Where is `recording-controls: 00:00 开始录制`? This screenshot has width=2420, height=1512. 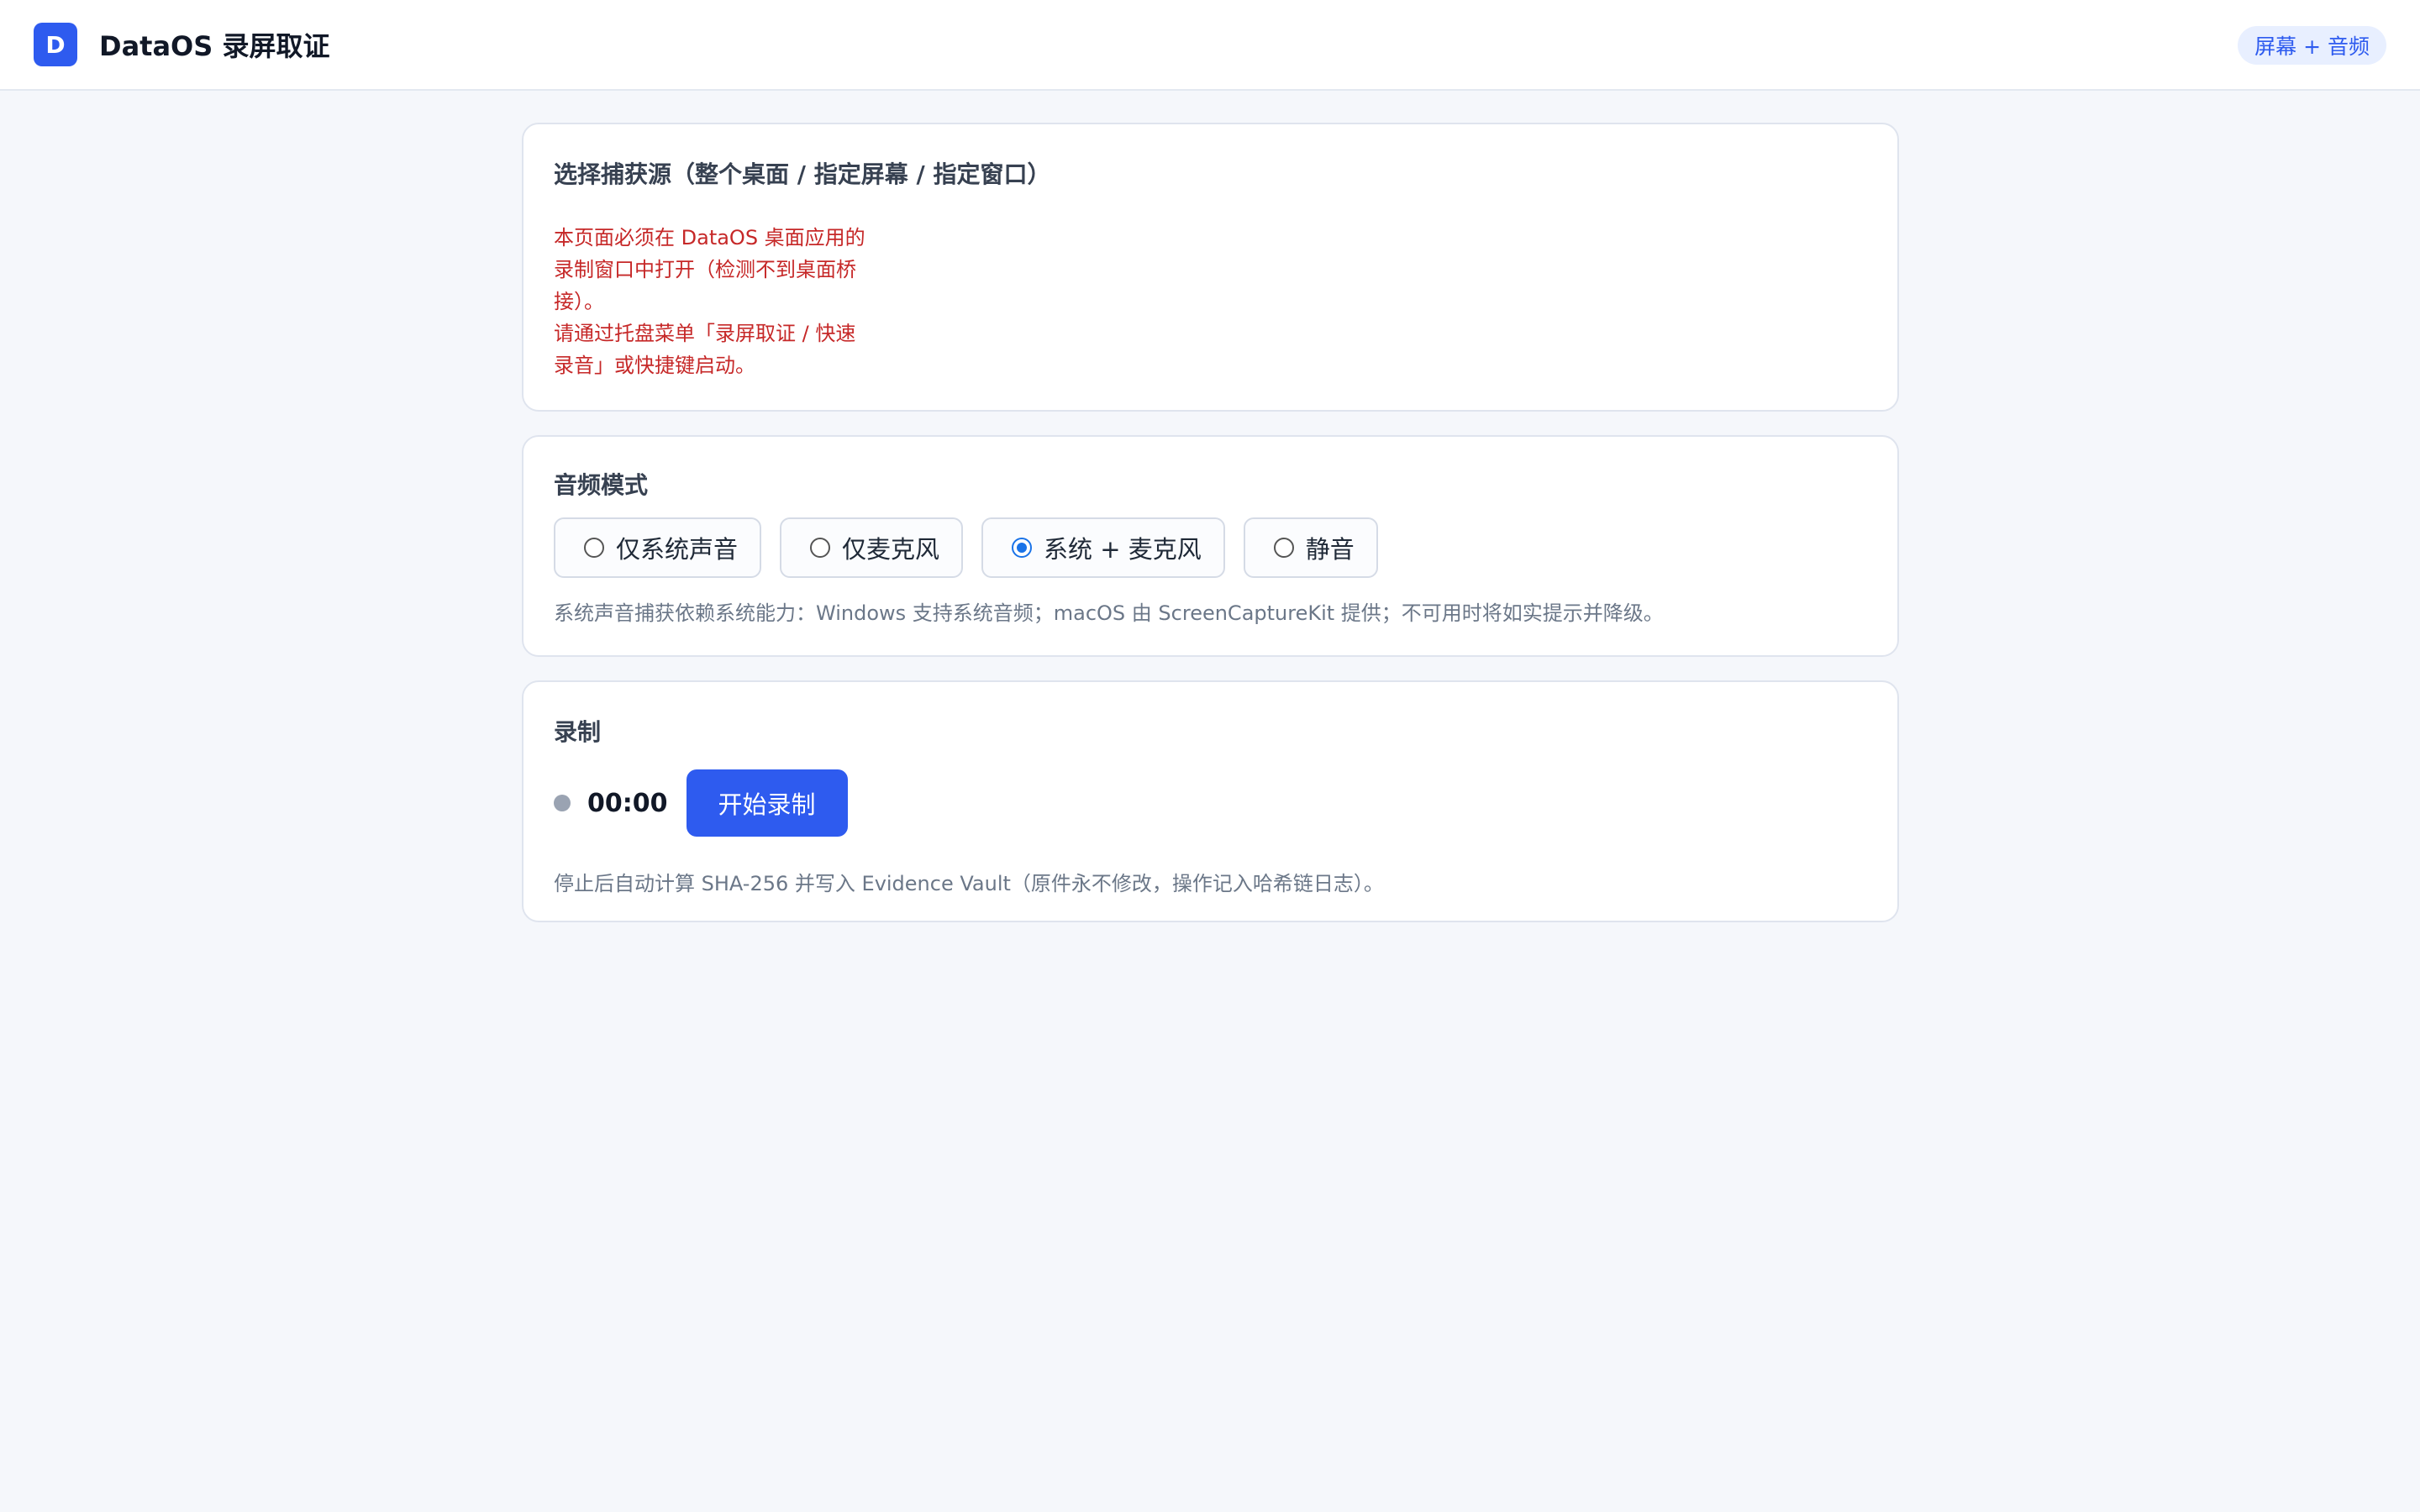 recording-controls: 00:00 开始录制 is located at coordinates (1210, 803).